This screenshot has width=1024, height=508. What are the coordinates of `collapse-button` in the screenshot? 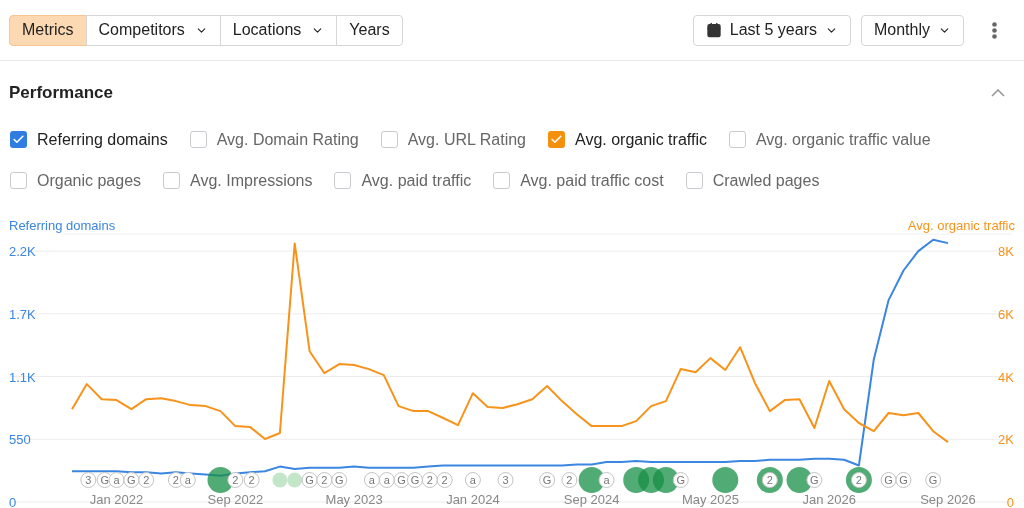 It's located at (998, 92).